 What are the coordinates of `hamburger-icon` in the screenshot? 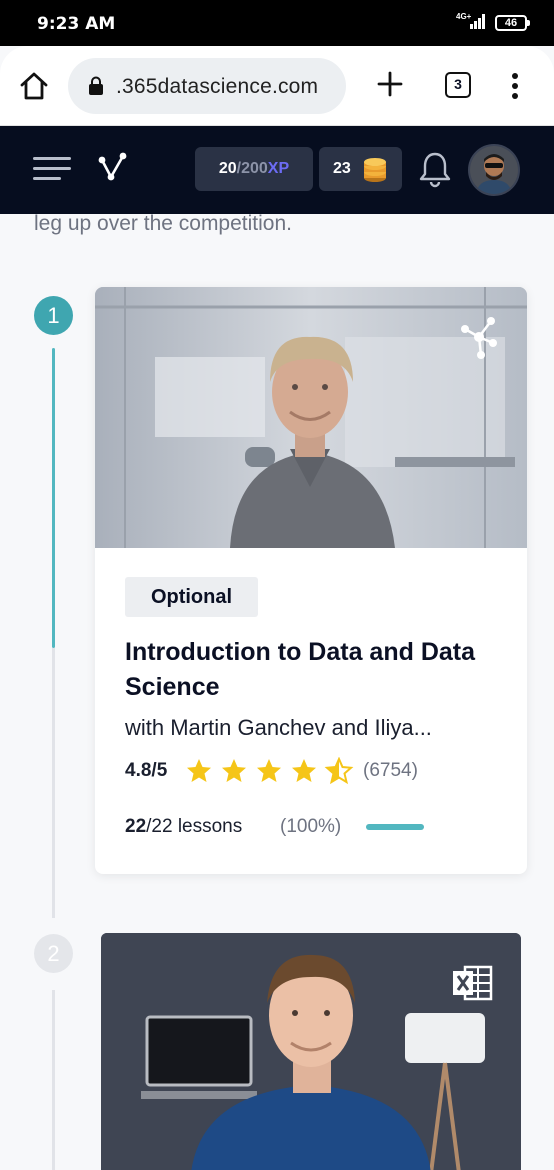 It's located at (52, 169).